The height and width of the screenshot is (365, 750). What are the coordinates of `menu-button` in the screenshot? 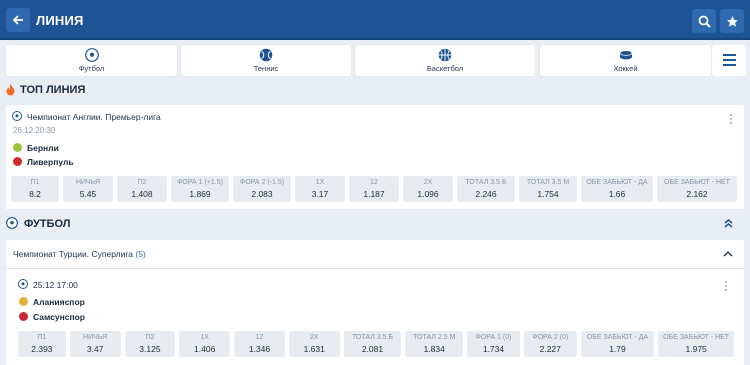 It's located at (729, 60).